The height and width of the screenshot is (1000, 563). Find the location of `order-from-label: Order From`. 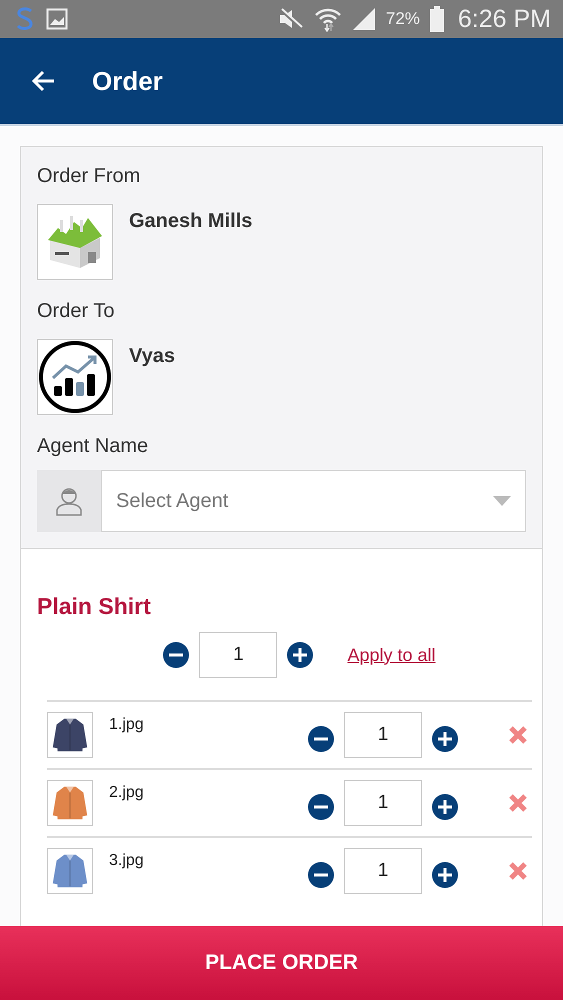

order-from-label: Order From is located at coordinates (89, 176).